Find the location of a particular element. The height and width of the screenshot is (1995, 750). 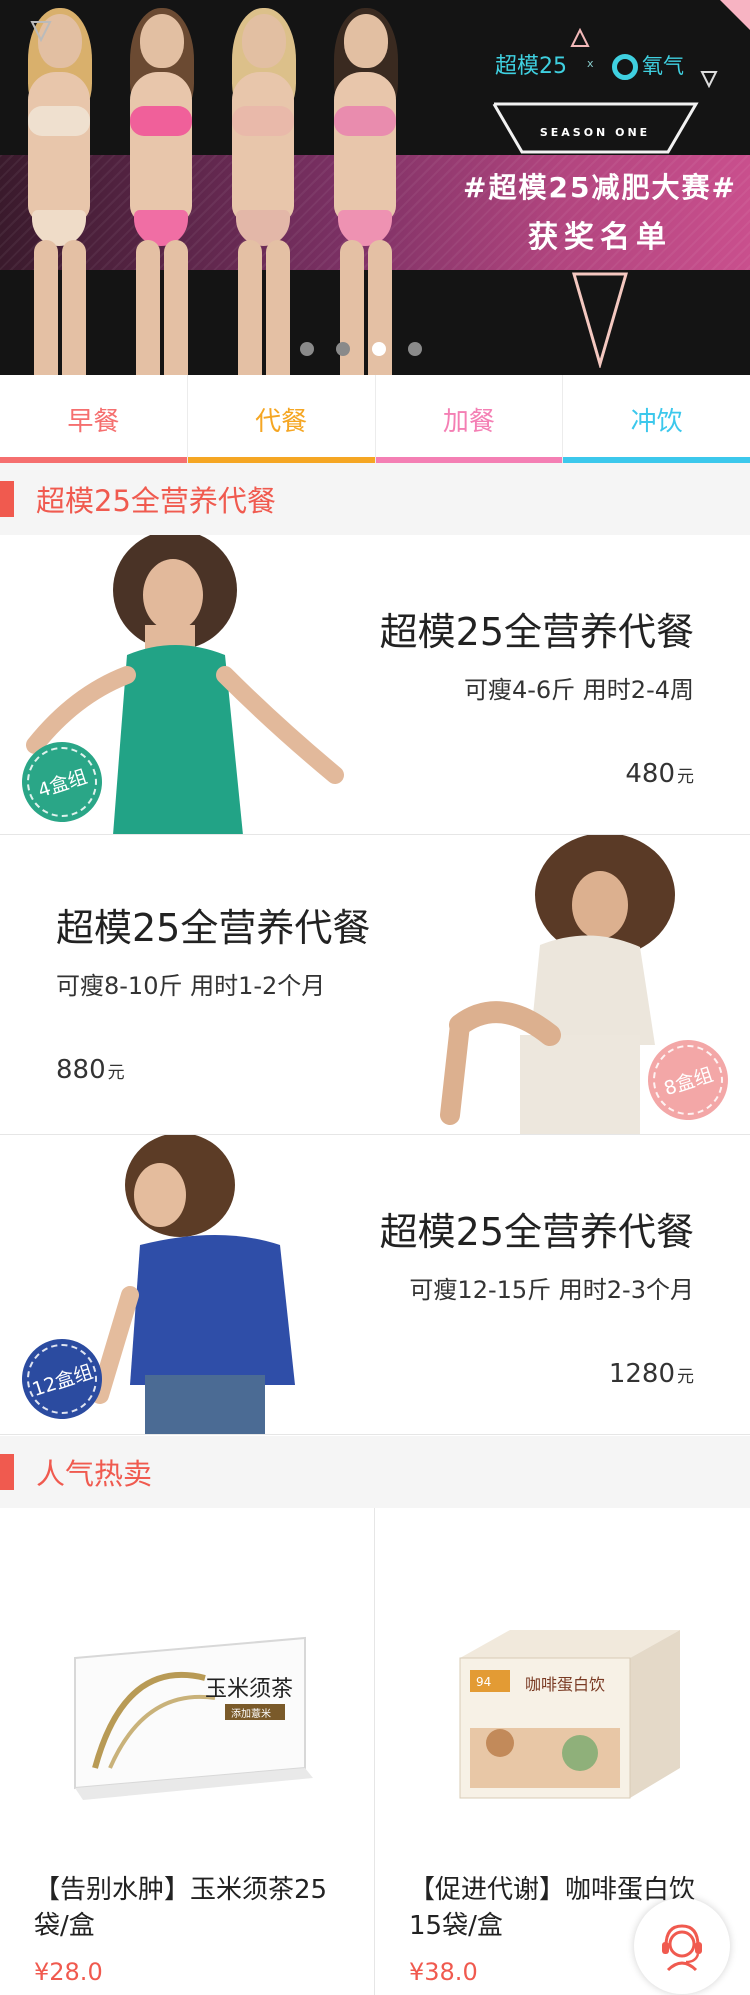

product-info: 超模25全营养代餐 可瘦12-15斤 用时2-3个月 1280 元 is located at coordinates (537, 1295).